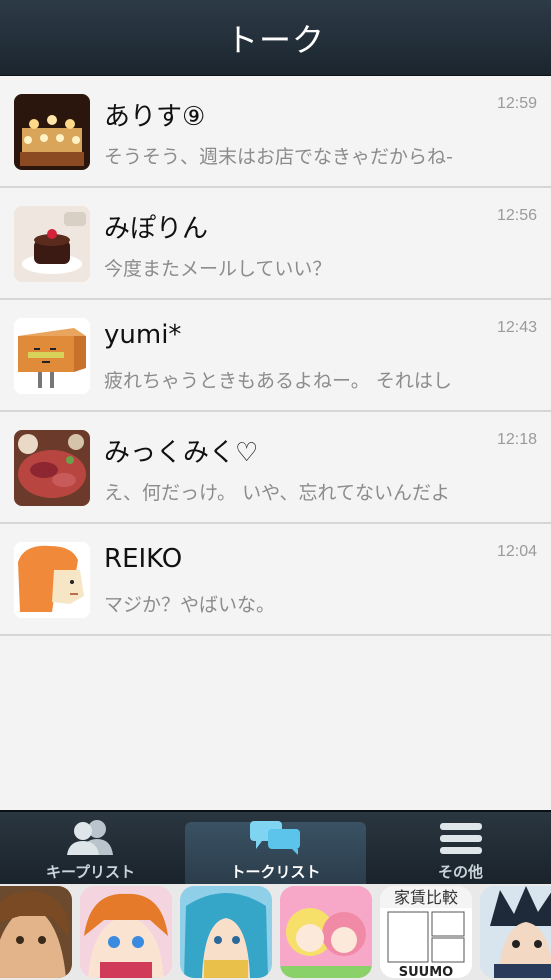 This screenshot has height=980, width=551. Describe the element at coordinates (426, 971) in the screenshot. I see `ad-text: SUUMO` at that location.